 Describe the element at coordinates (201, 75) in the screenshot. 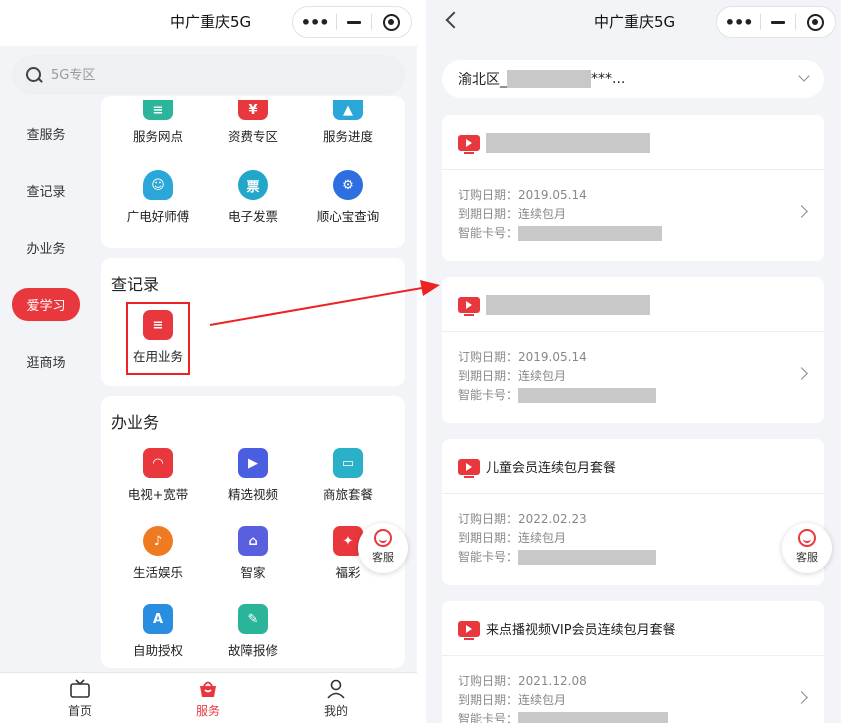

I see `search-input` at that location.